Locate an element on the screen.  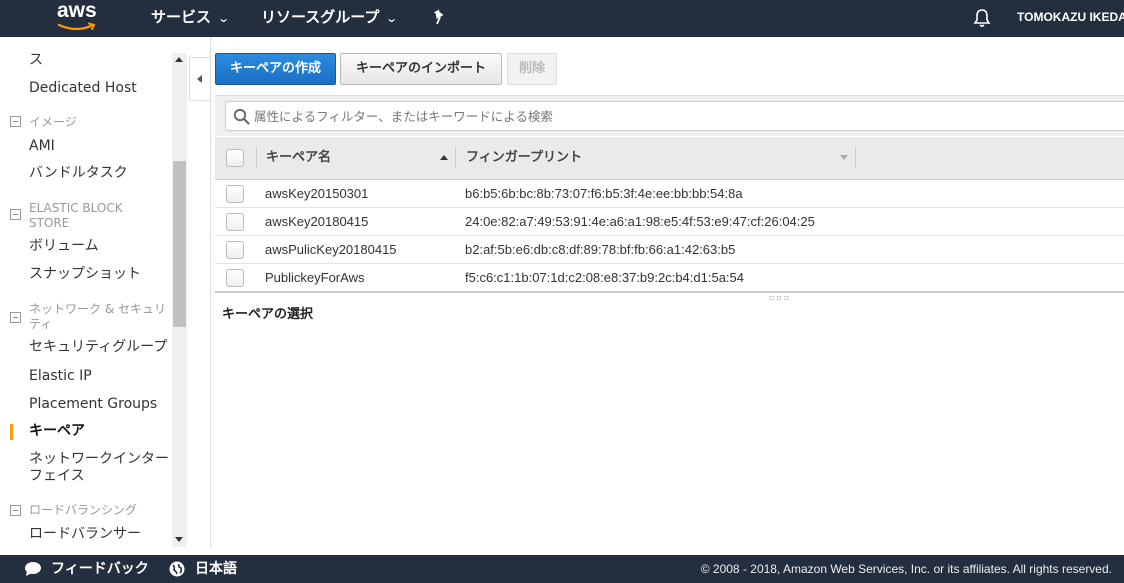
scroll-down-arrow-icon is located at coordinates (179, 539).